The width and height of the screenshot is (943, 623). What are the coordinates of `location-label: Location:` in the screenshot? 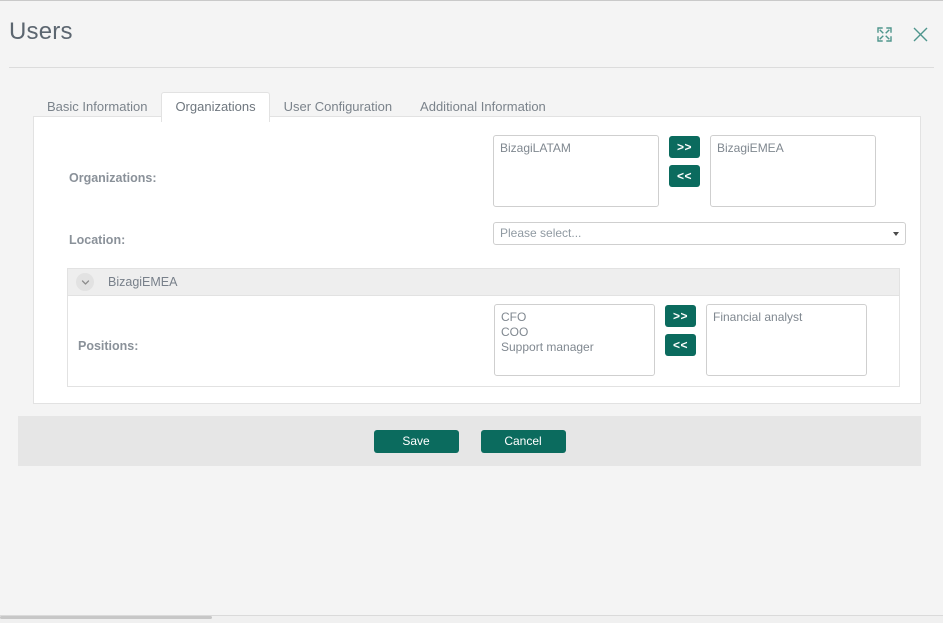 It's located at (97, 240).